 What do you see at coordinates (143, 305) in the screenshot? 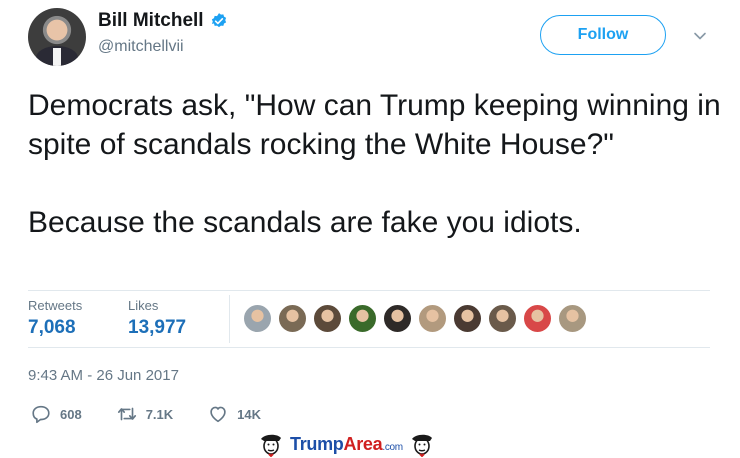
I see `likes-label: Likes` at bounding box center [143, 305].